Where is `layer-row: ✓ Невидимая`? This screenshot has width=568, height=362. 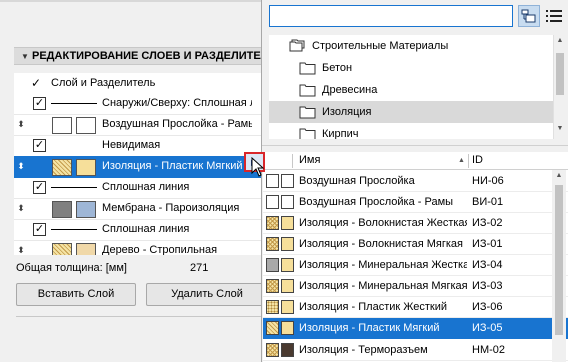 layer-row: ✓ Невидимая is located at coordinates (142, 146).